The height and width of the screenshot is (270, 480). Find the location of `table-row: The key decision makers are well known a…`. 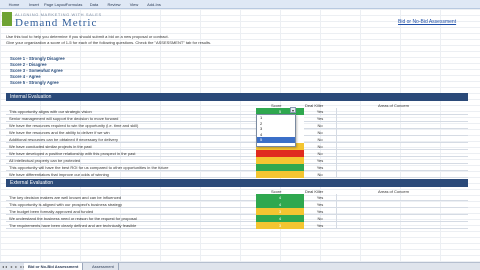

table-row: The key decision makers are well known a… is located at coordinates (237, 197).